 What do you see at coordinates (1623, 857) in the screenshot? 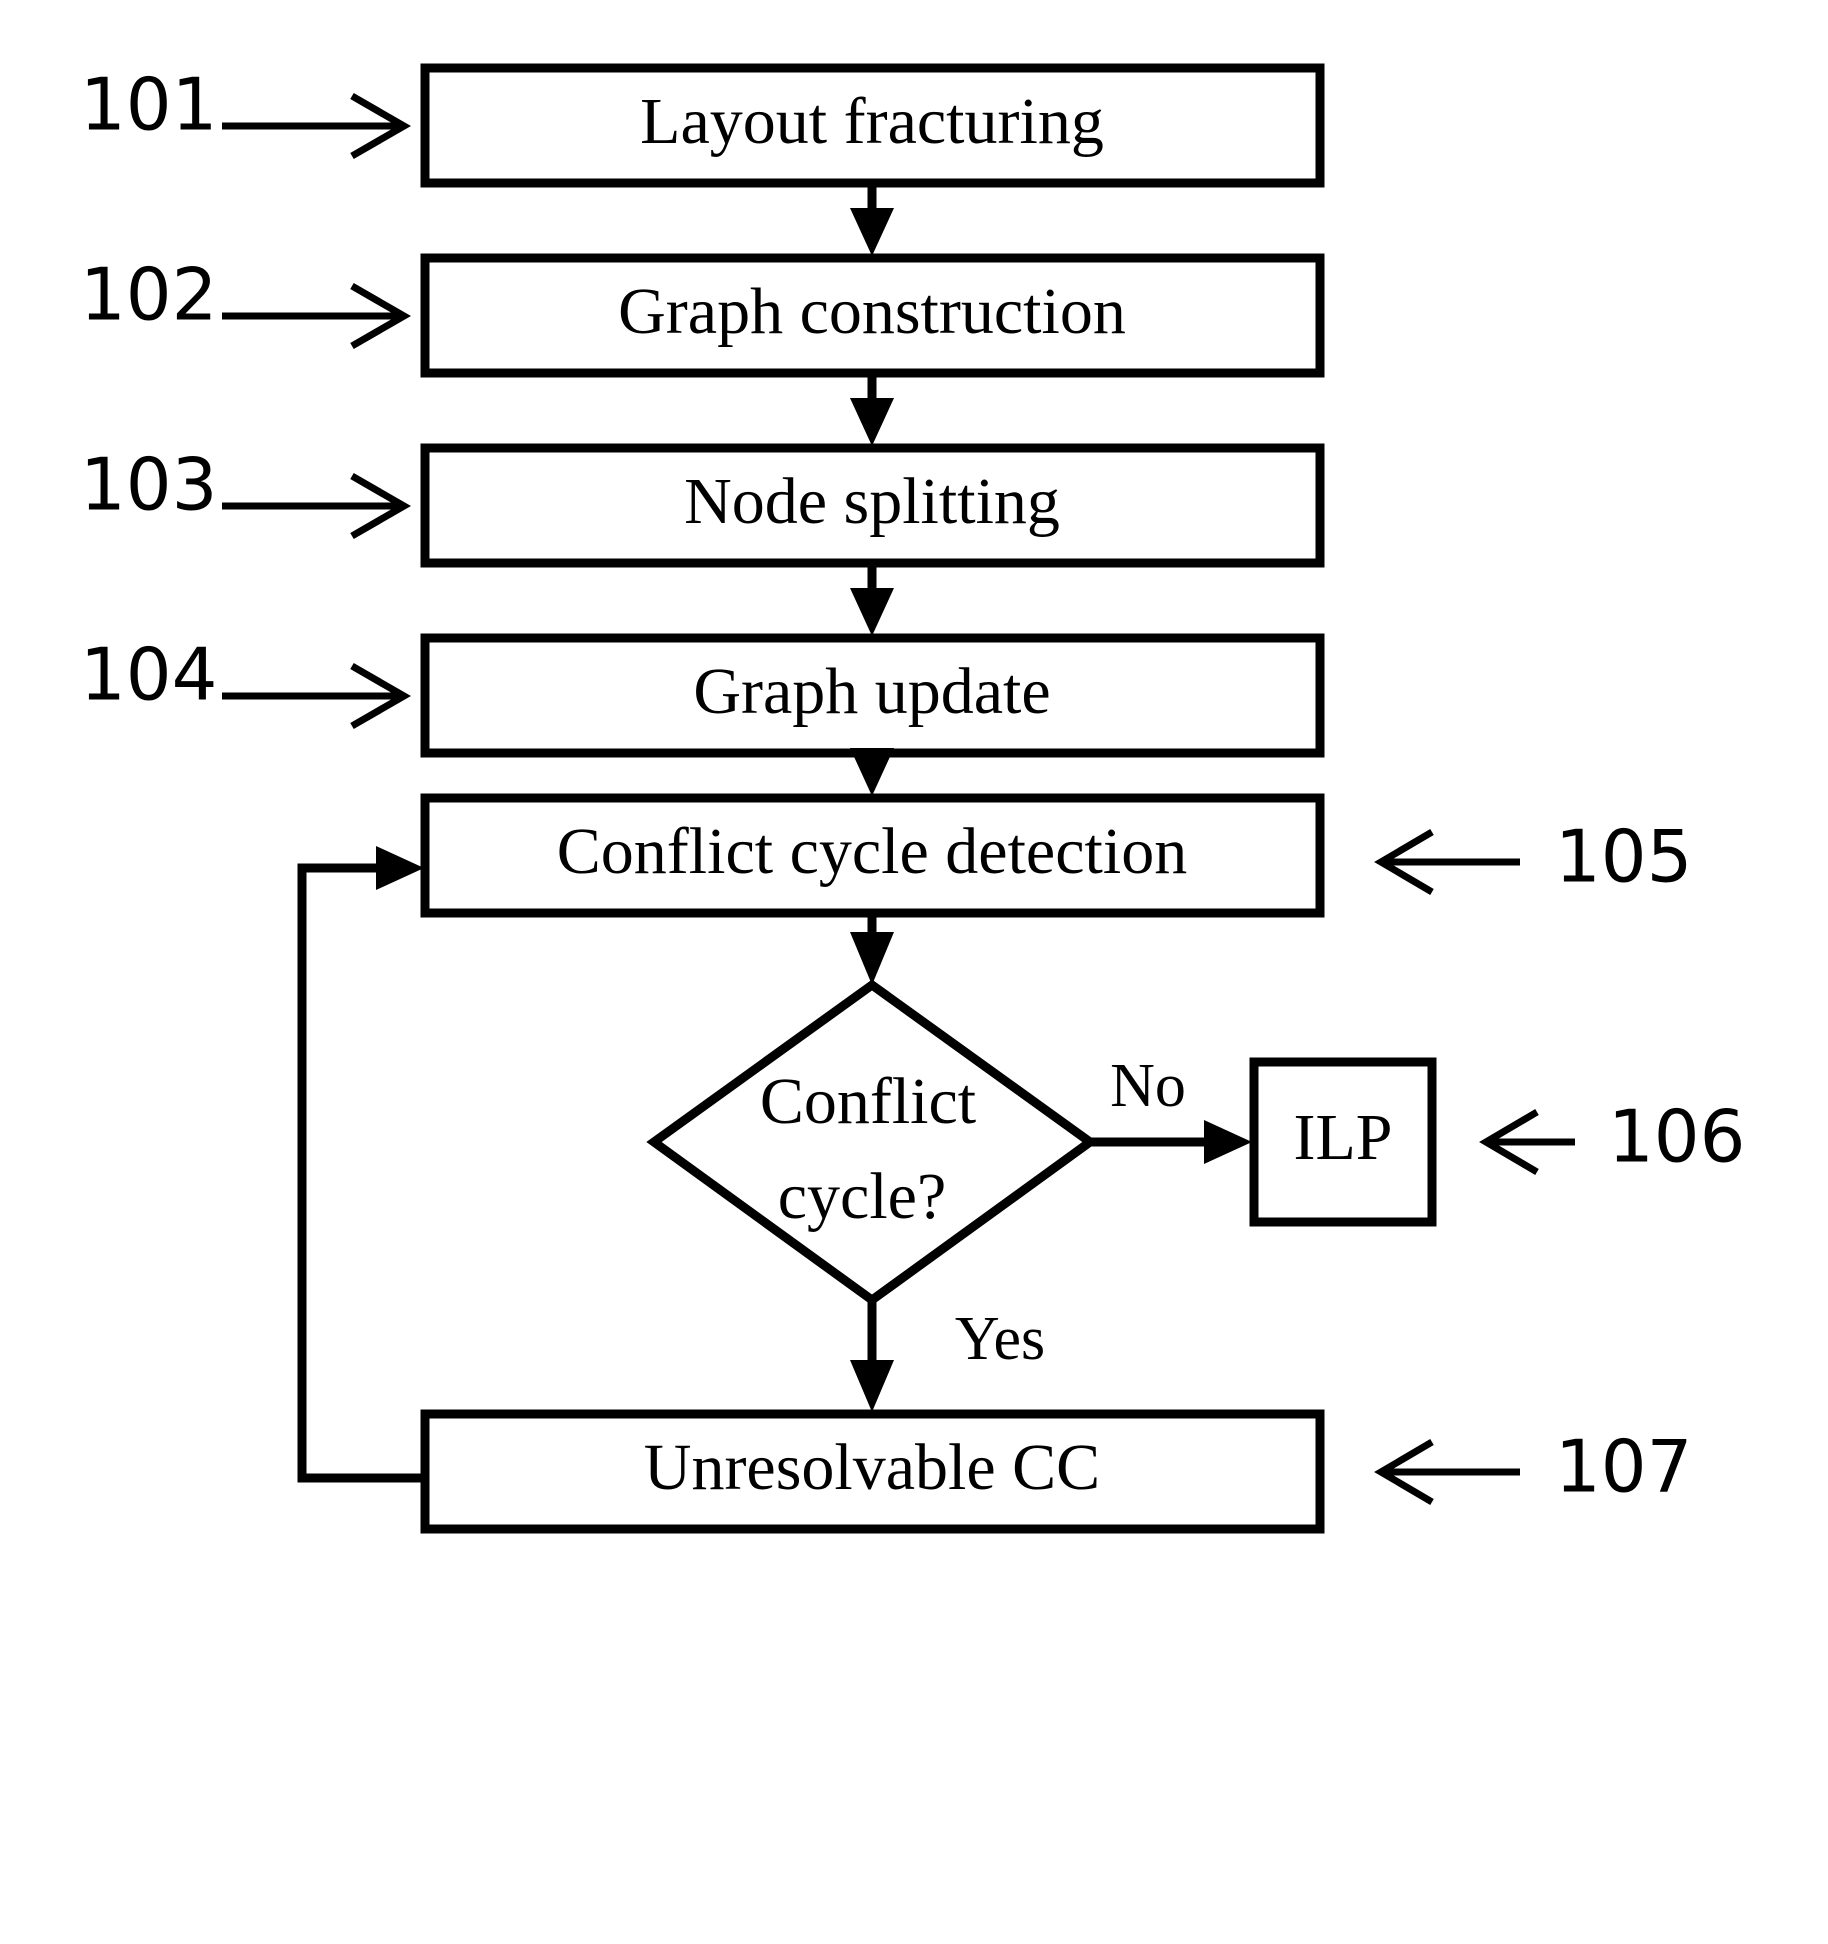
I see `reference-numeral-105: 105` at bounding box center [1623, 857].